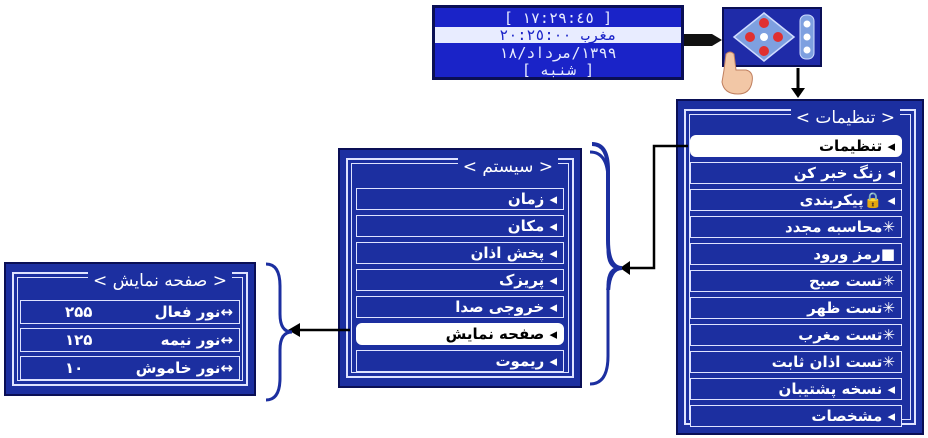  What do you see at coordinates (605, 268) in the screenshot?
I see `system-bracket` at bounding box center [605, 268].